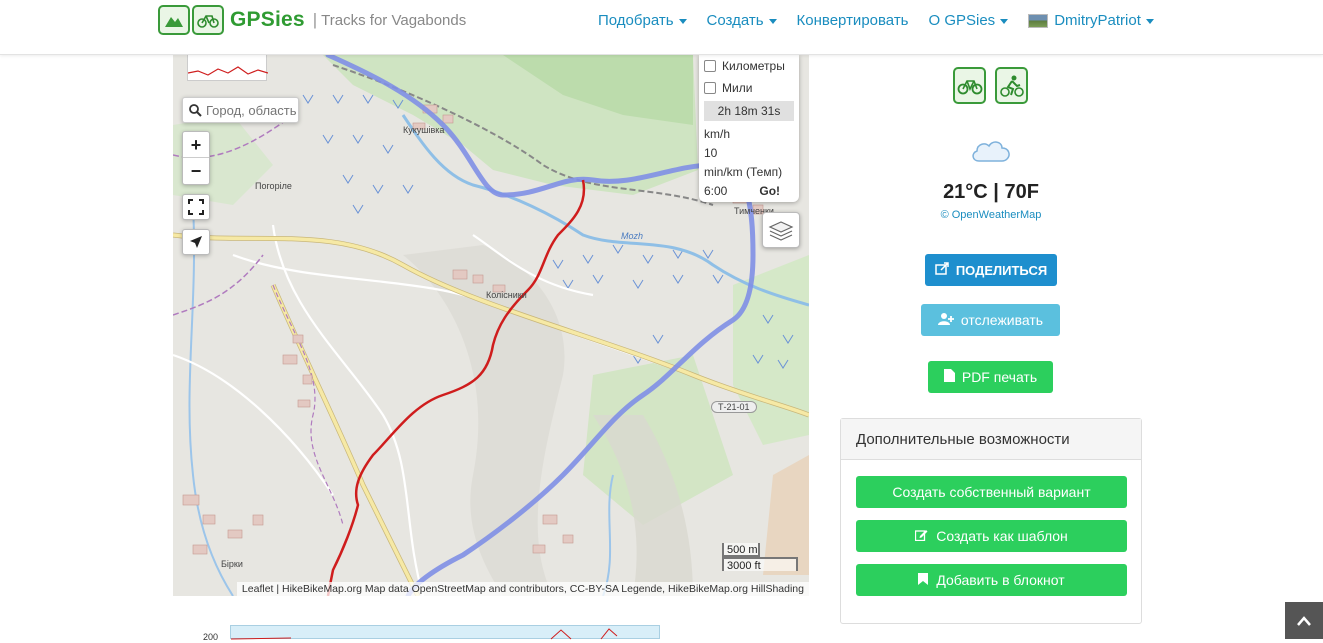  Describe the element at coordinates (717, 134) in the screenshot. I see `kmh-label: km/h` at that location.